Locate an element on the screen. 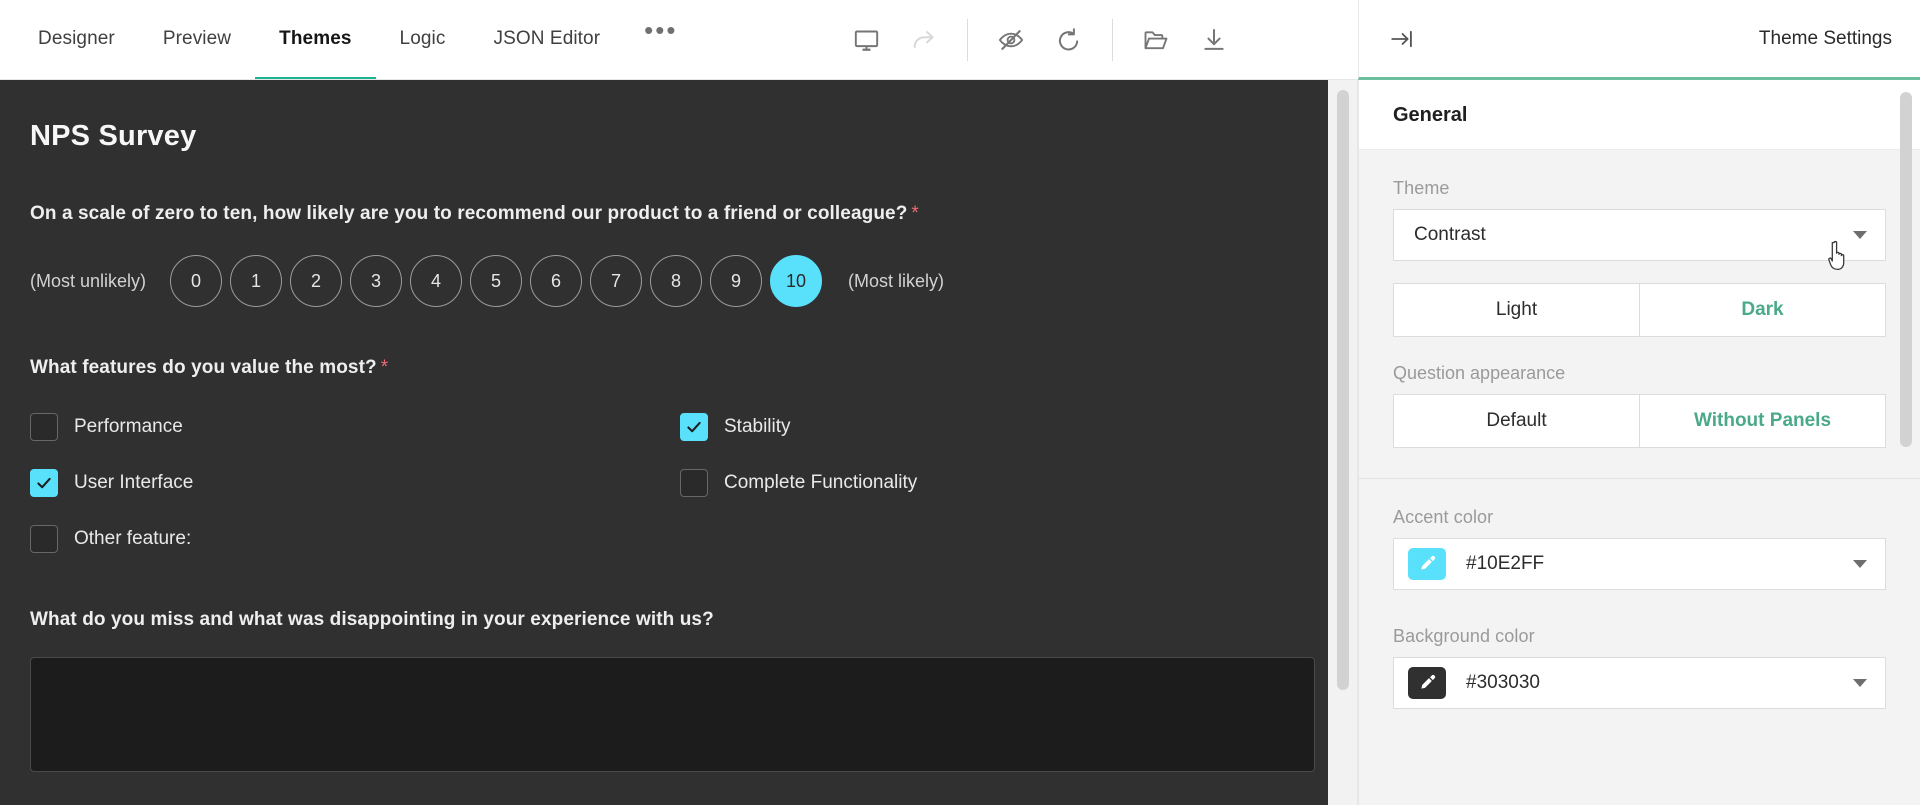  nps-item-0: 0 is located at coordinates (196, 281).